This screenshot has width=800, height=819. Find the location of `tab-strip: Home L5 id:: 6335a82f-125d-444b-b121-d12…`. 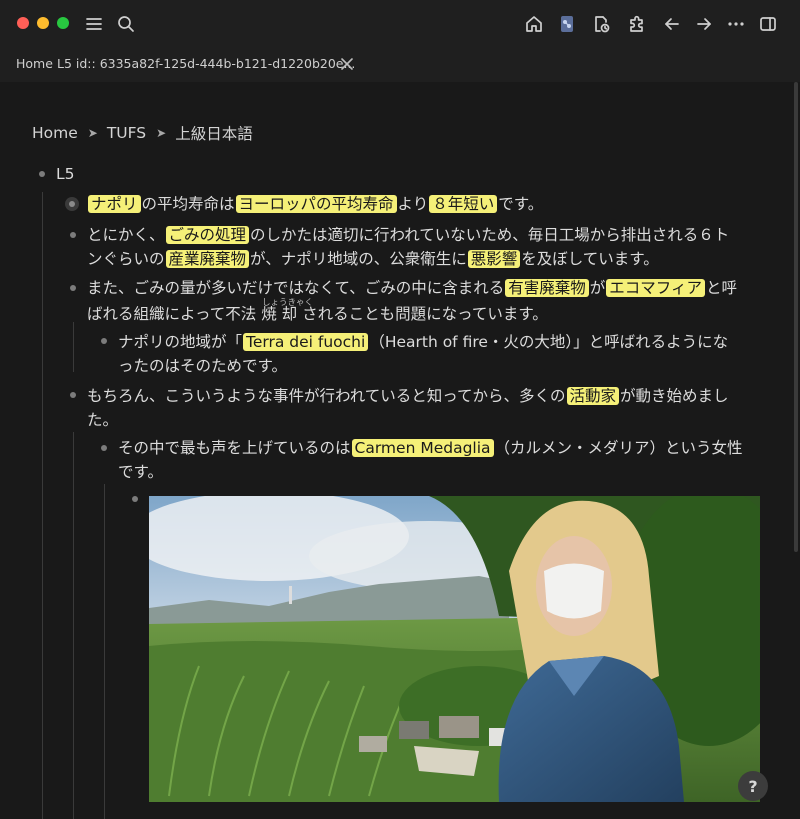

tab-strip: Home L5 id:: 6335a82f-125d-444b-b121-d12… is located at coordinates (400, 65).